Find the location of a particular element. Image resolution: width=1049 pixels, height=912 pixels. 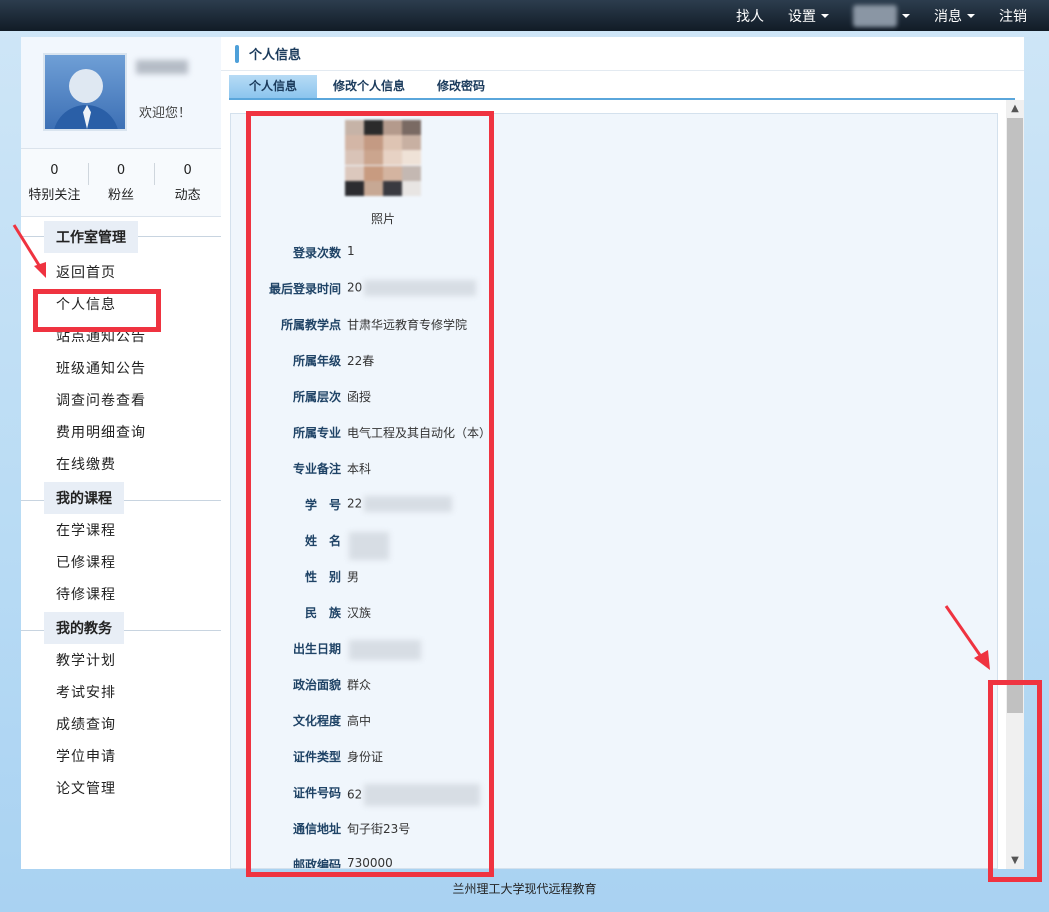

field-value is located at coordinates (368, 546).